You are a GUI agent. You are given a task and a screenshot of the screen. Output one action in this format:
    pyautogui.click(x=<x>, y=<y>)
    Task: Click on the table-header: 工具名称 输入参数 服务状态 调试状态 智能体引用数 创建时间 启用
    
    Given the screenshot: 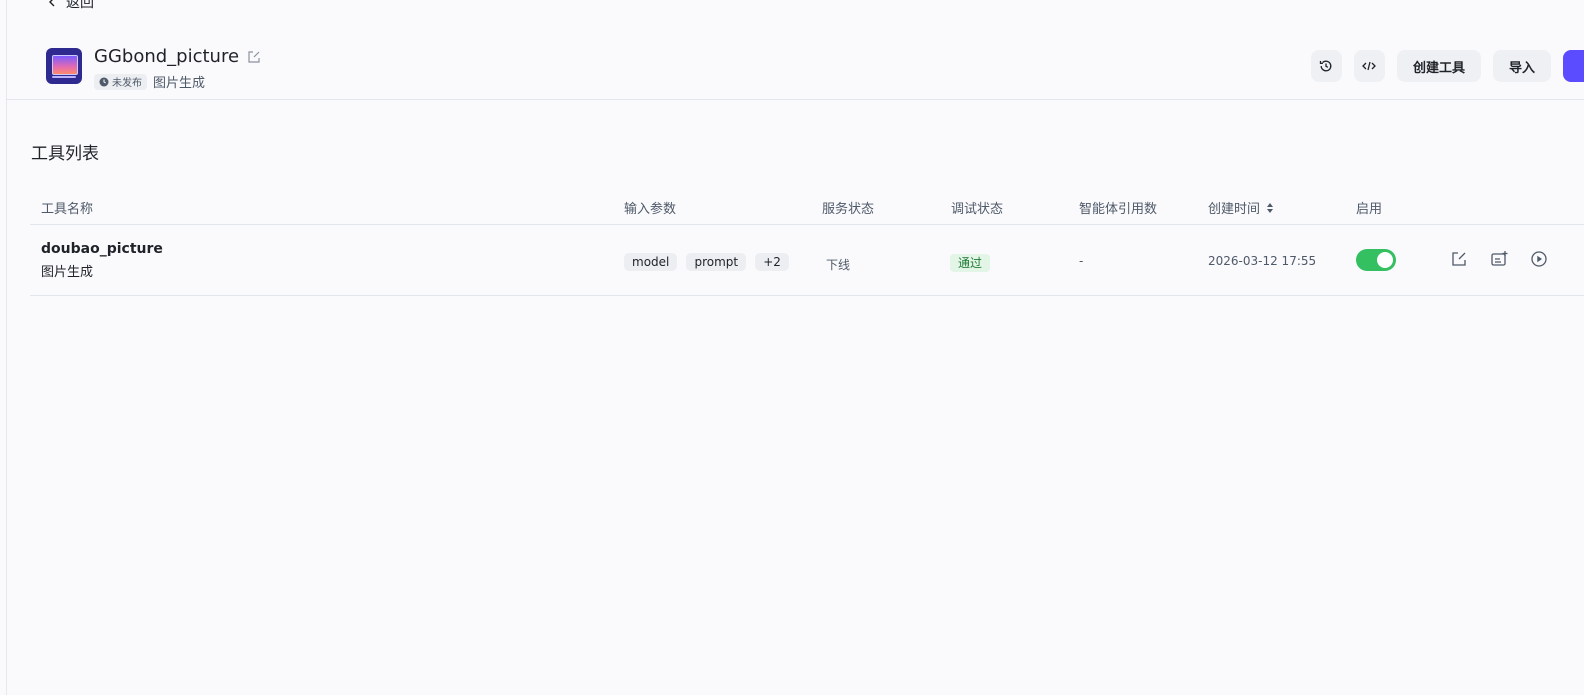 What is the action you would take?
    pyautogui.click(x=807, y=208)
    